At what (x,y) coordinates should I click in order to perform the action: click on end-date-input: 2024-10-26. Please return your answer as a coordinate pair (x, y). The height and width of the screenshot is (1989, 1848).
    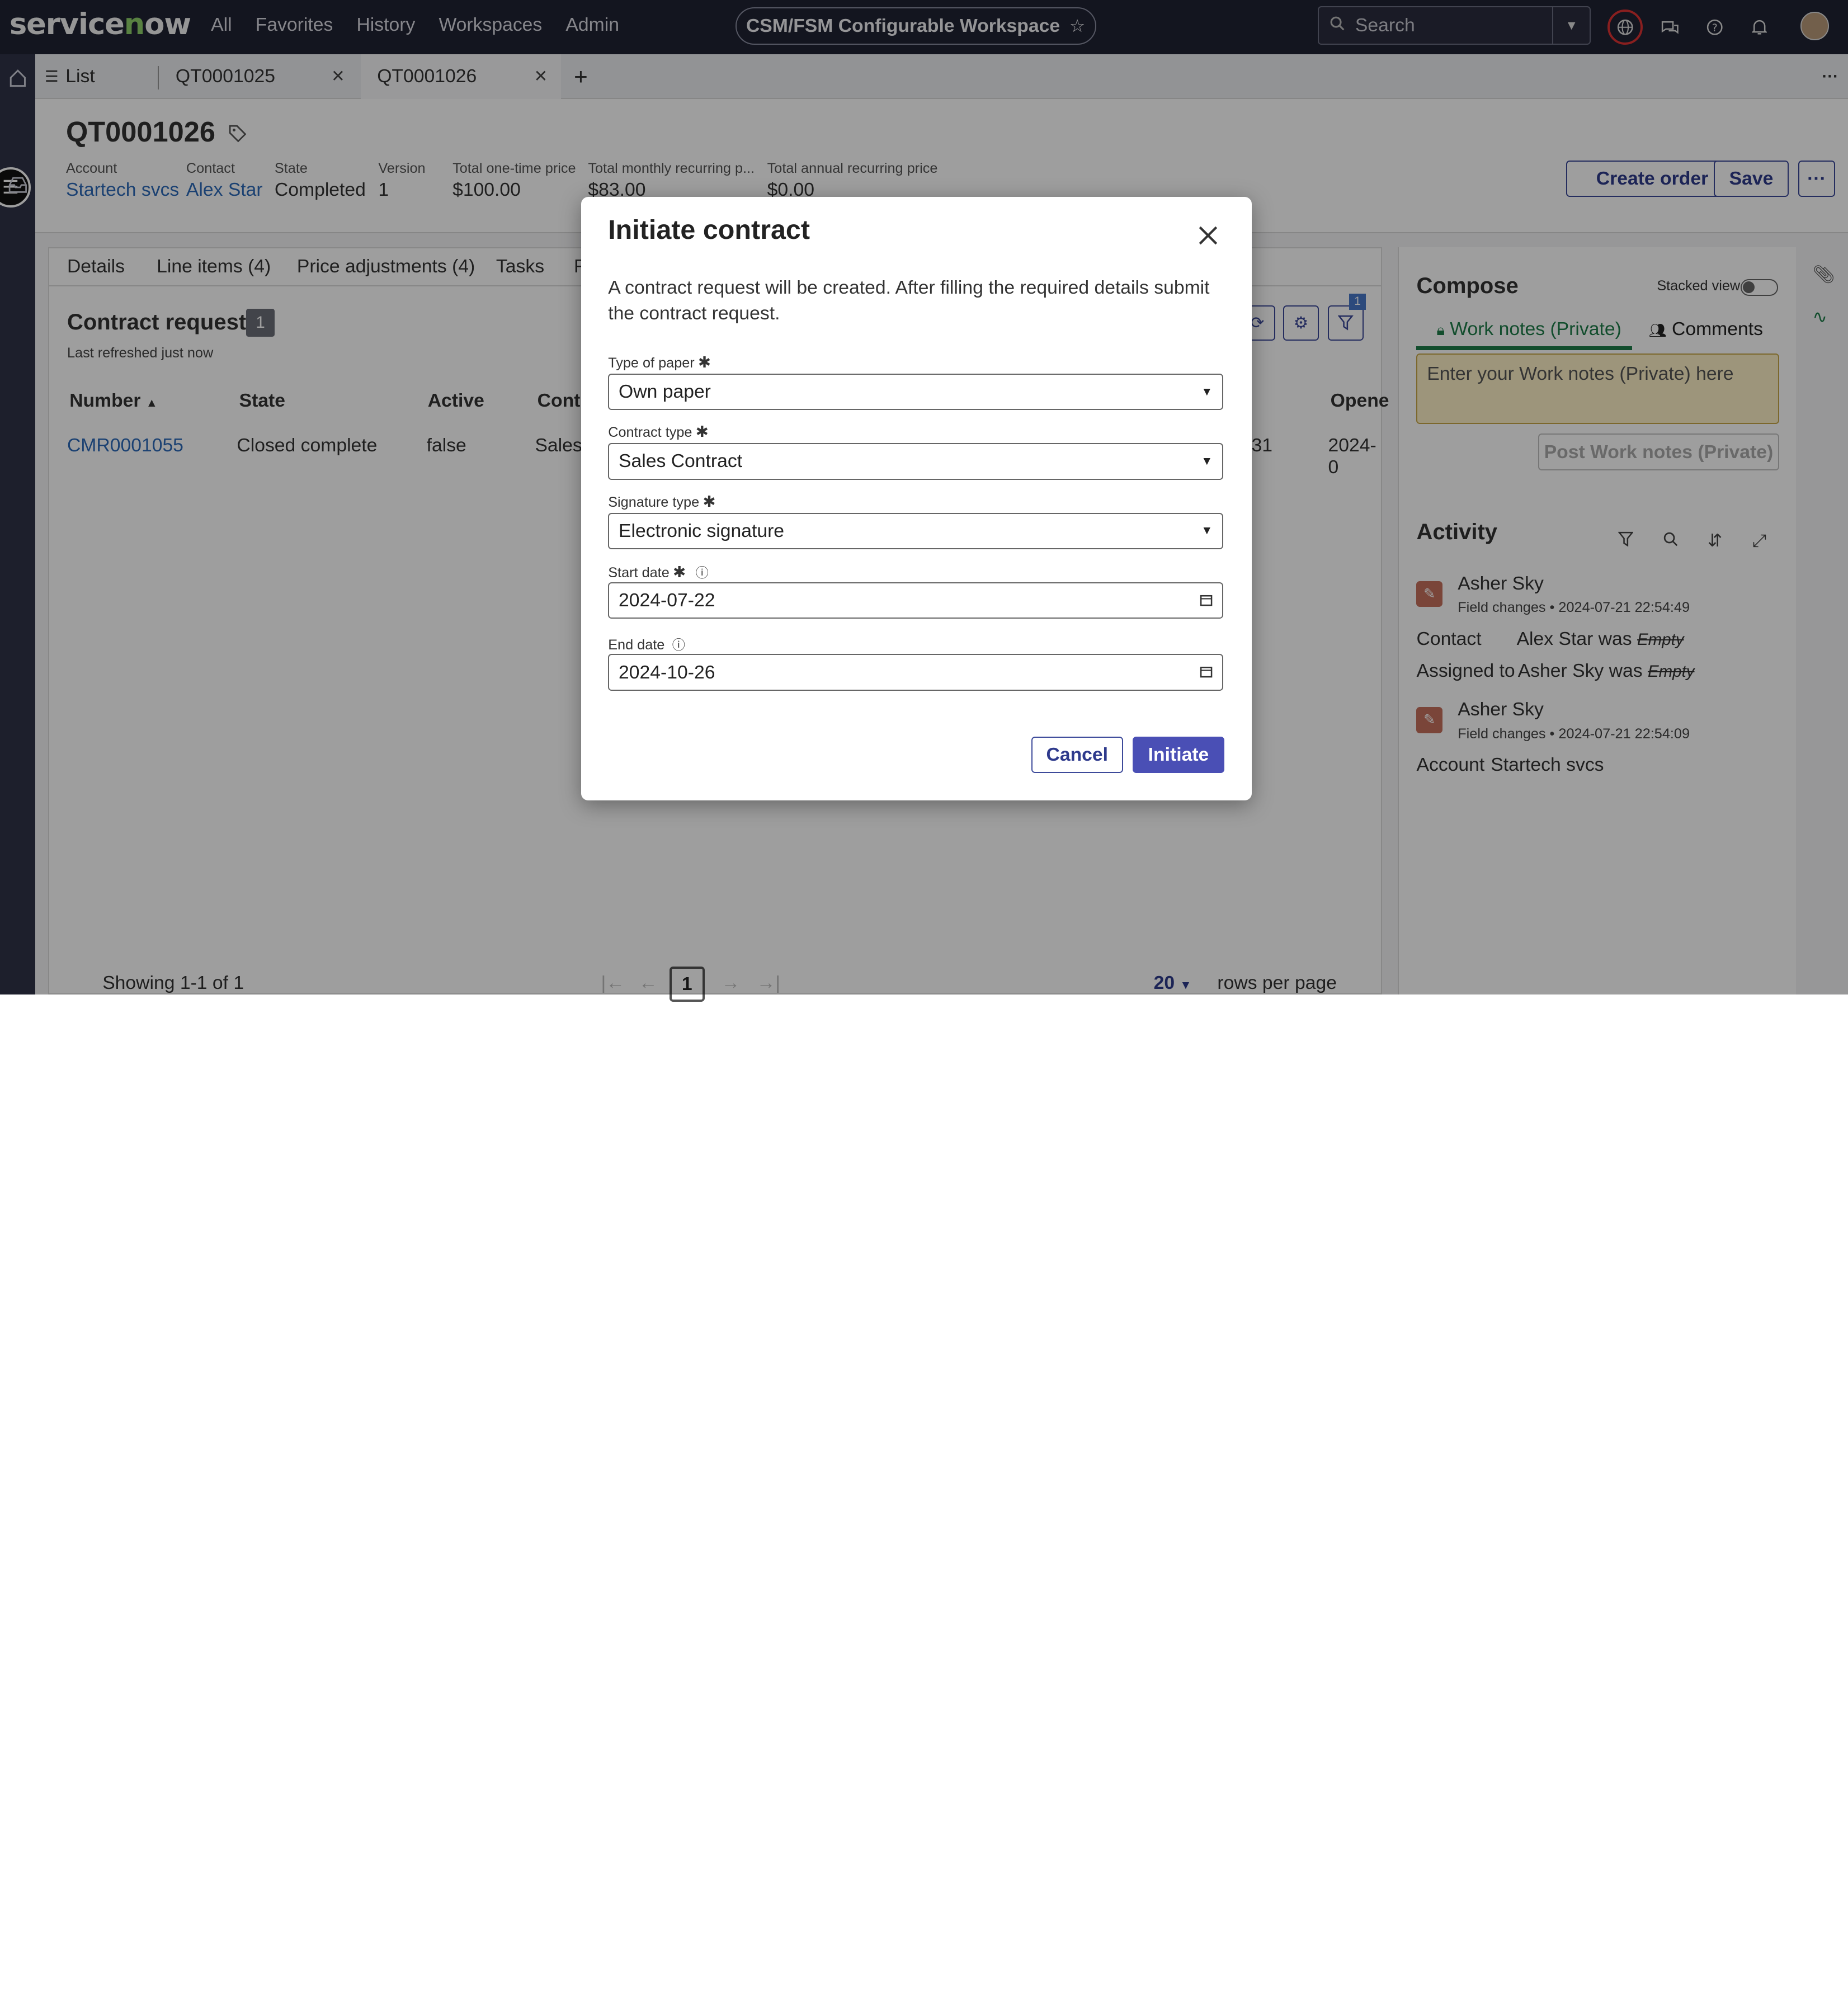
    Looking at the image, I should click on (916, 673).